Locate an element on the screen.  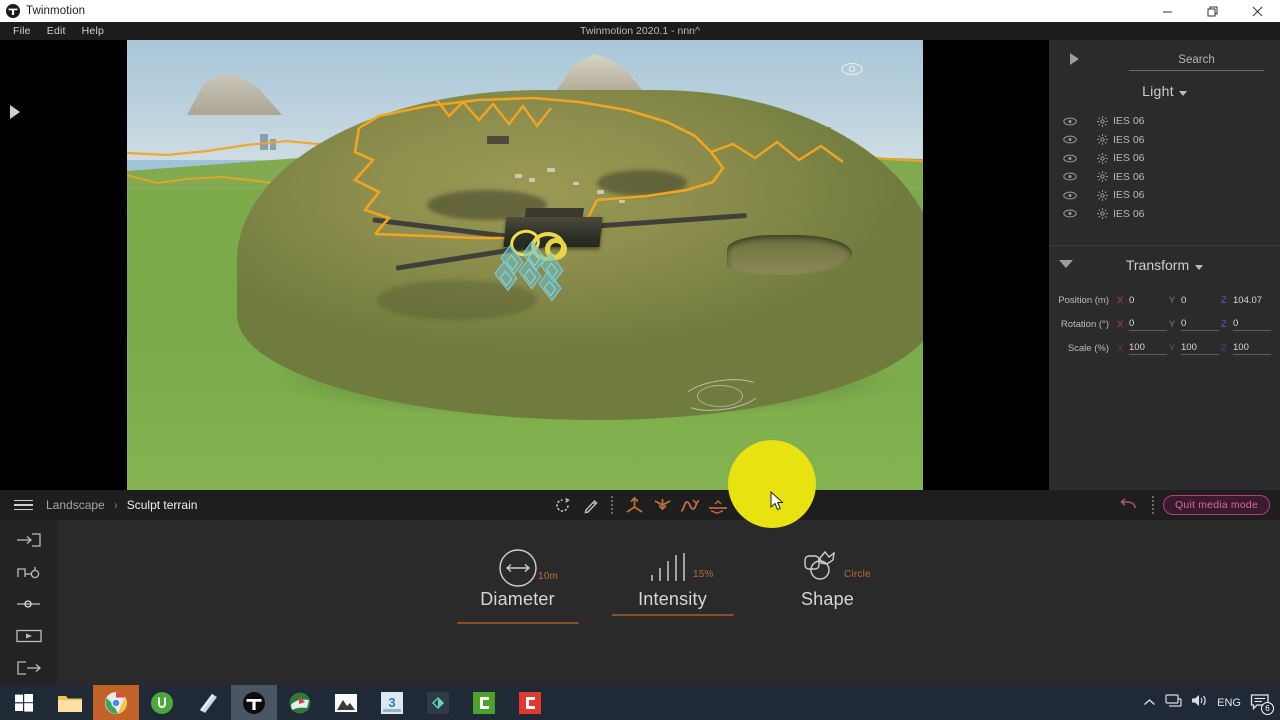
scale-y-field: Y 100 is located at coordinates (1195, 348).